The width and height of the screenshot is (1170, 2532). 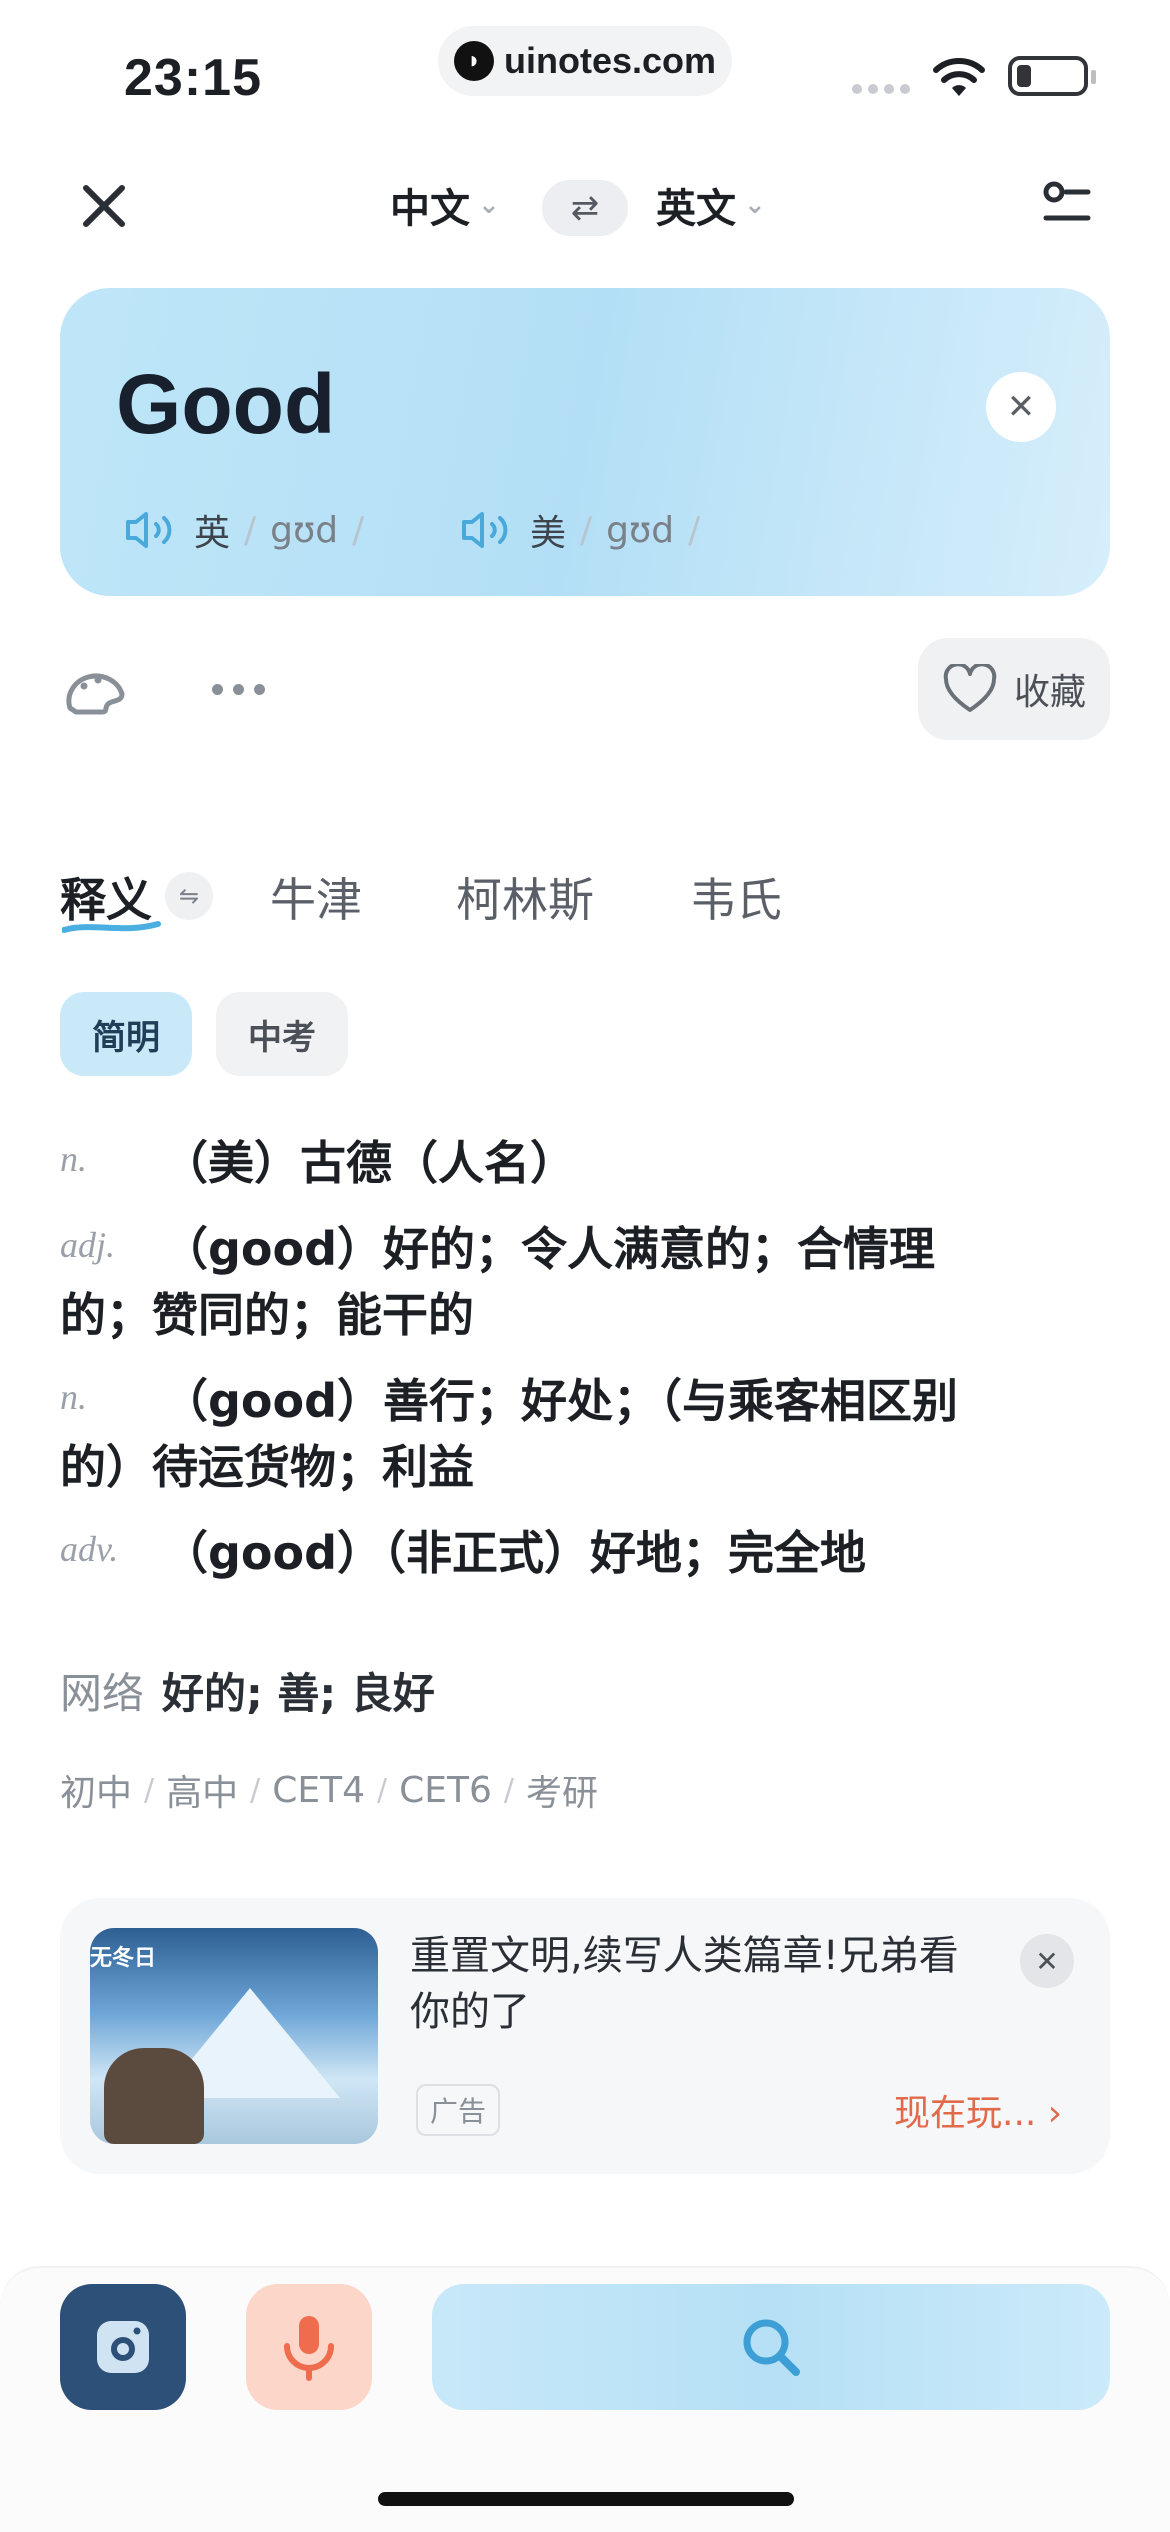 I want to click on exam-levels: 初中 / 高中 / CET4/ CET6/ 考研, so click(x=329, y=1790).